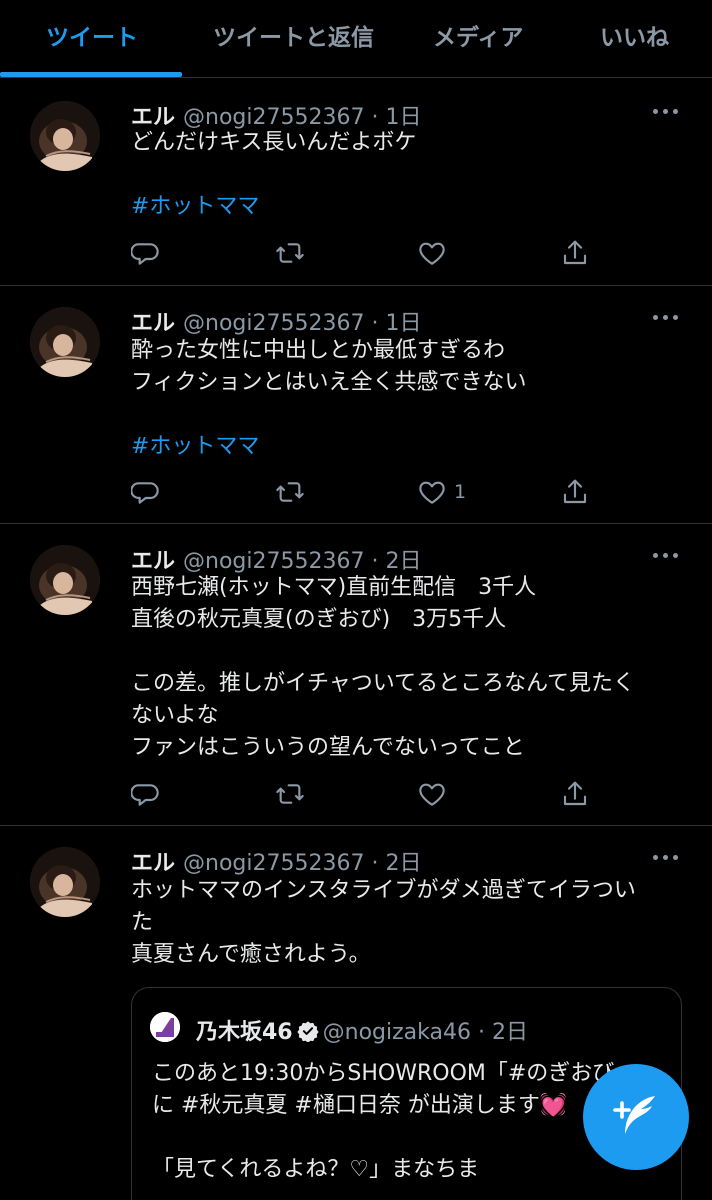 Image resolution: width=712 pixels, height=1200 pixels. I want to click on tab-tweets-and-replies: ツイートと返信, so click(293, 35).